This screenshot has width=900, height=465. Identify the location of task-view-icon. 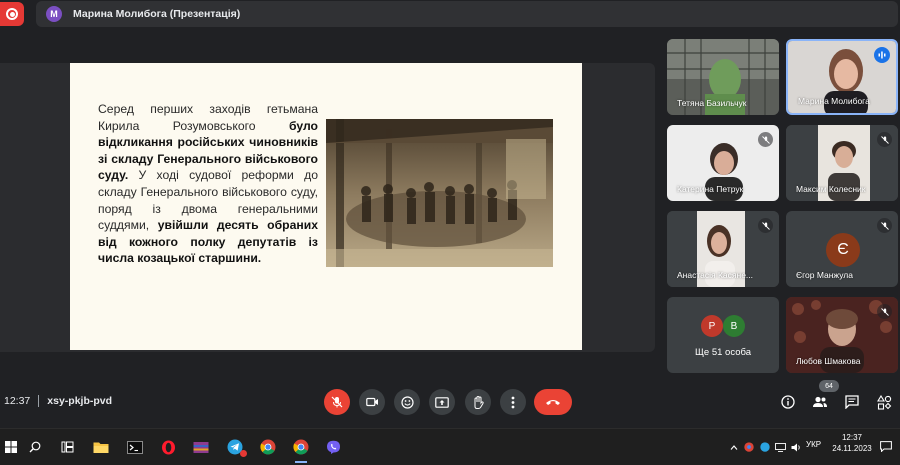
(67, 447).